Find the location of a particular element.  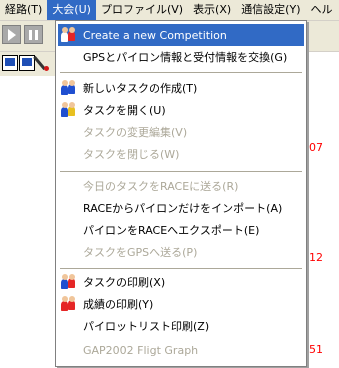

menu-item-flight-graph: GAP2002 Fligt Graph is located at coordinates (181, 350).